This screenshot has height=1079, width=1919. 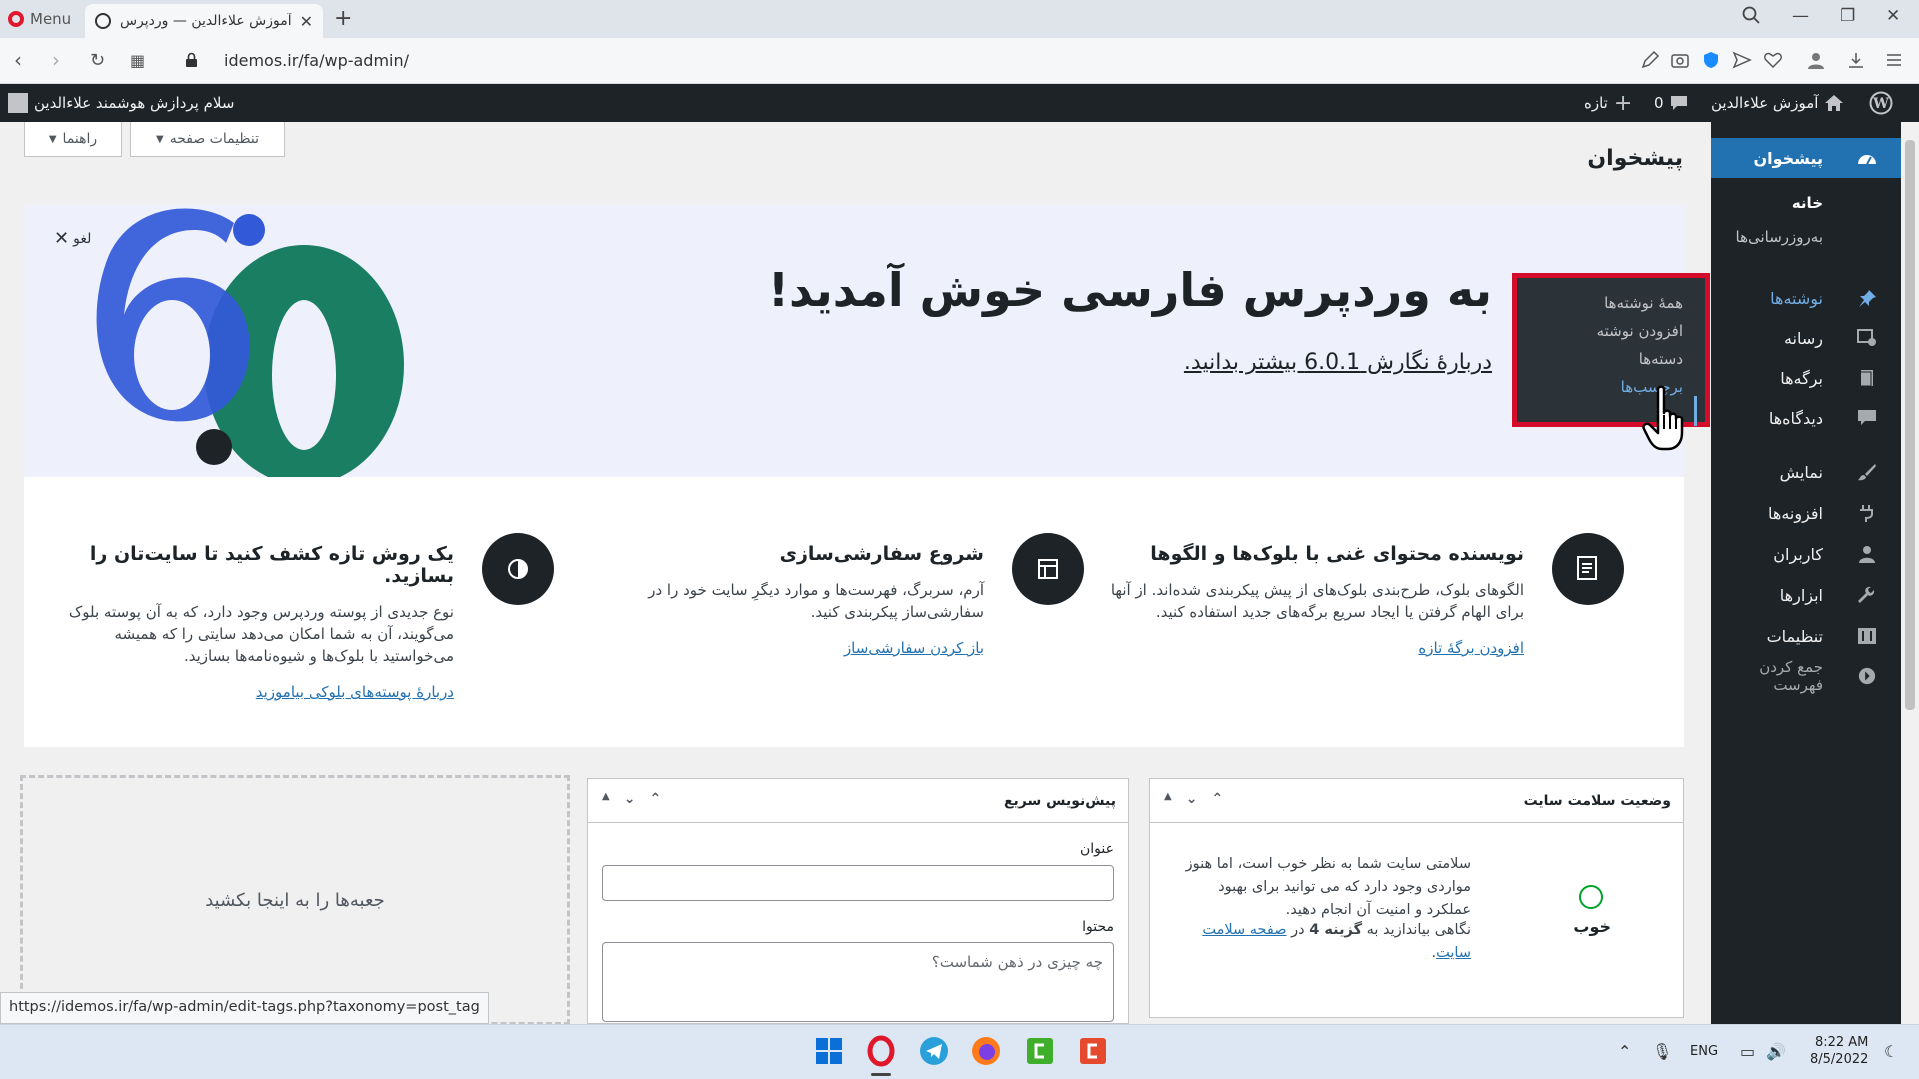 I want to click on submenu-home: خانه, so click(x=1806, y=203).